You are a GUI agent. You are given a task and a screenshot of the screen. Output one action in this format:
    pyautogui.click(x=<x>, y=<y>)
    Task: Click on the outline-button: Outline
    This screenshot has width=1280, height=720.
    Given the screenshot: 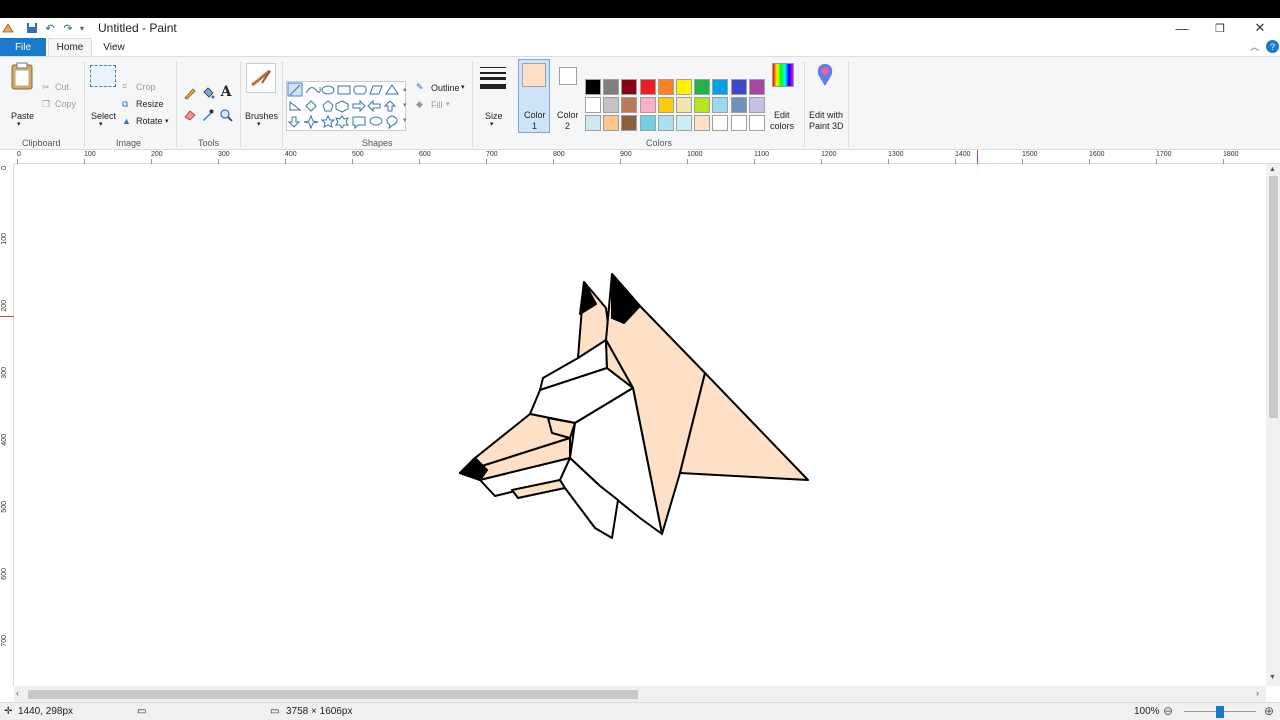 What is the action you would take?
    pyautogui.click(x=445, y=88)
    